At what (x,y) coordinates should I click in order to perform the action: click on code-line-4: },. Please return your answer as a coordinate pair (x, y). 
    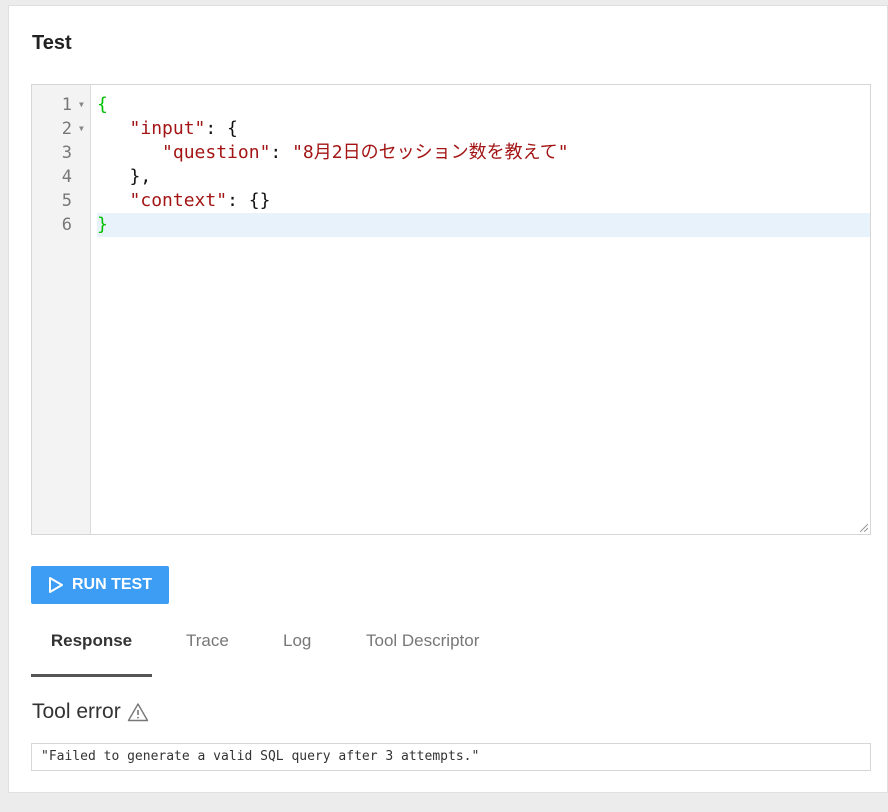
    Looking at the image, I should click on (483, 177).